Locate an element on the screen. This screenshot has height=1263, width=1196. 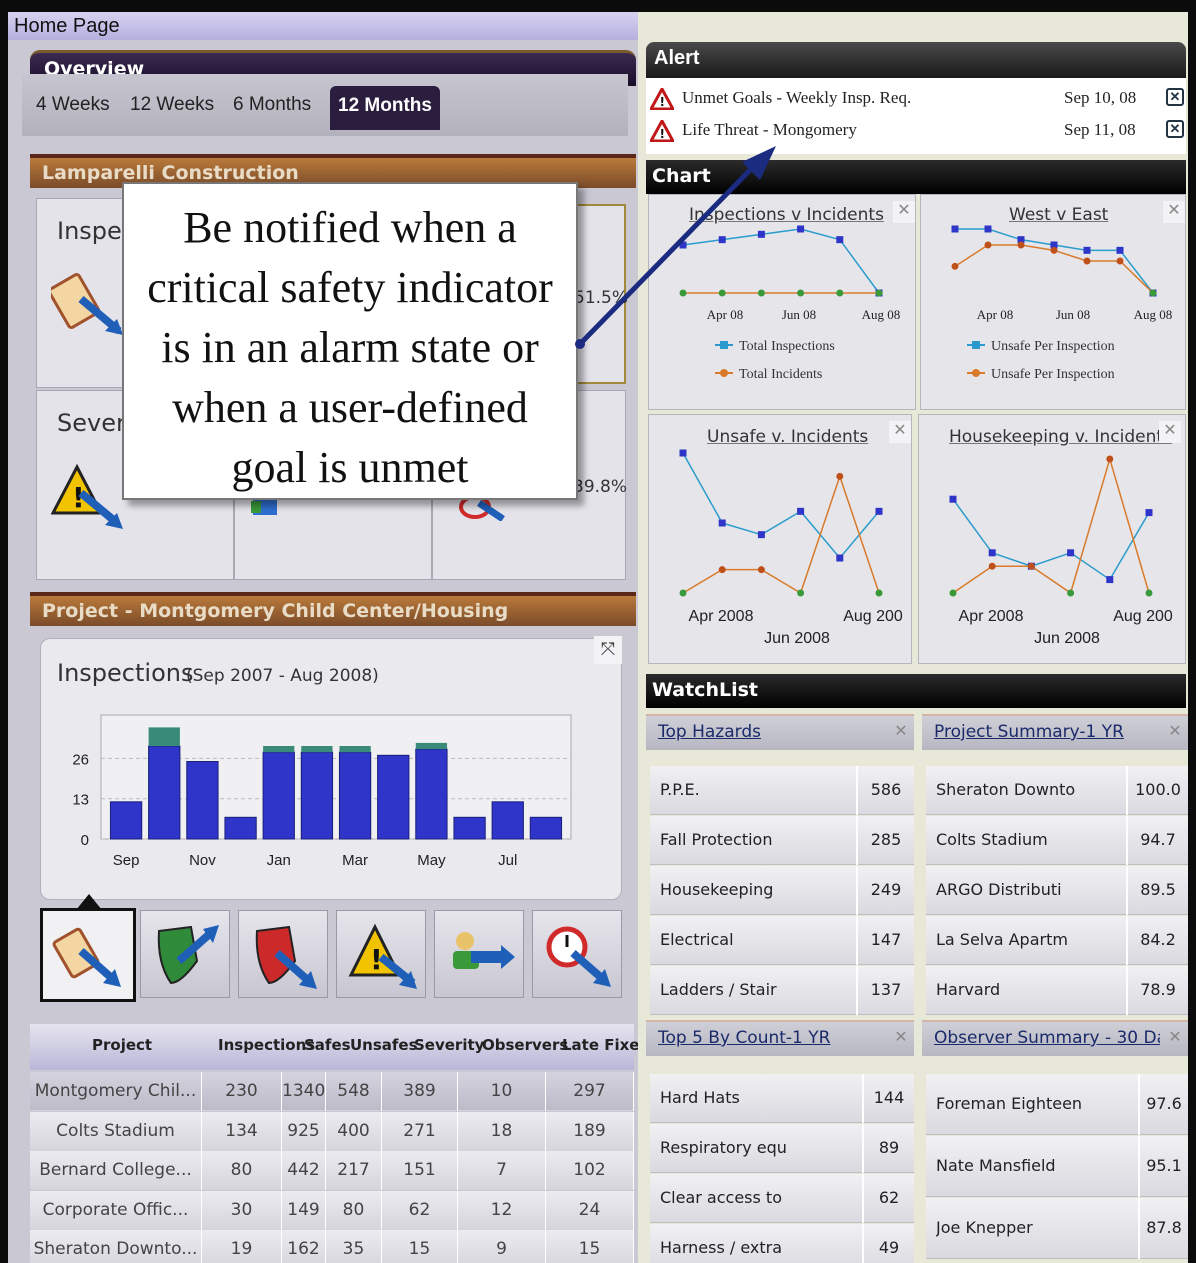
table-cell: 189 is located at coordinates (590, 1131).